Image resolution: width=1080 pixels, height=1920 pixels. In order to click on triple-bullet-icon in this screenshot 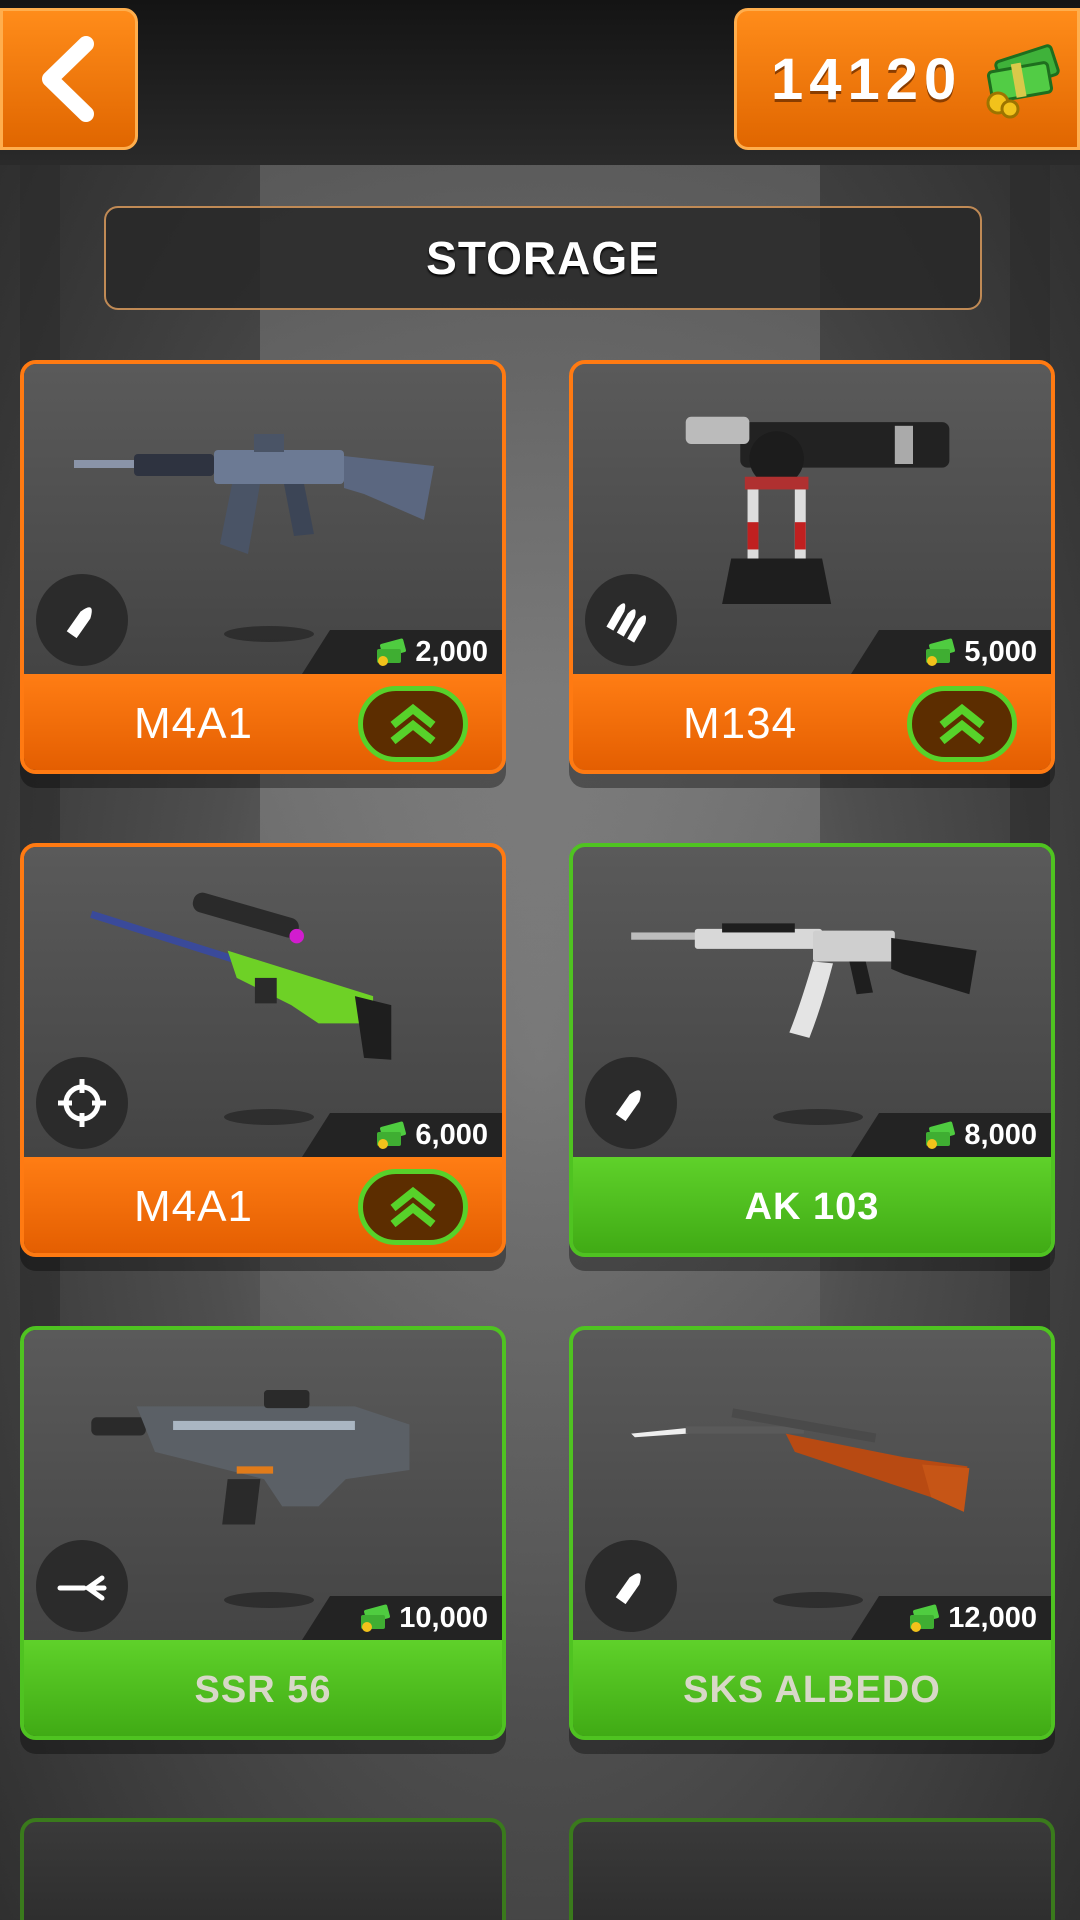, I will do `click(626, 623)`.